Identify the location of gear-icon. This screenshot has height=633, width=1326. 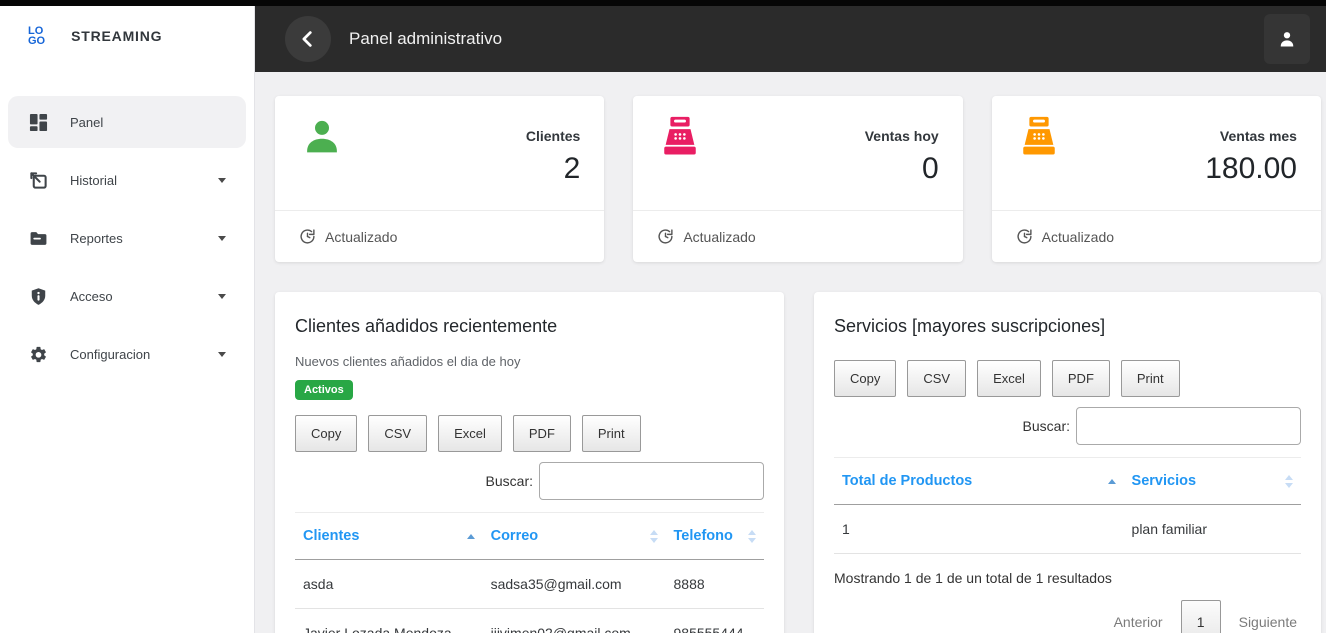
(38, 354).